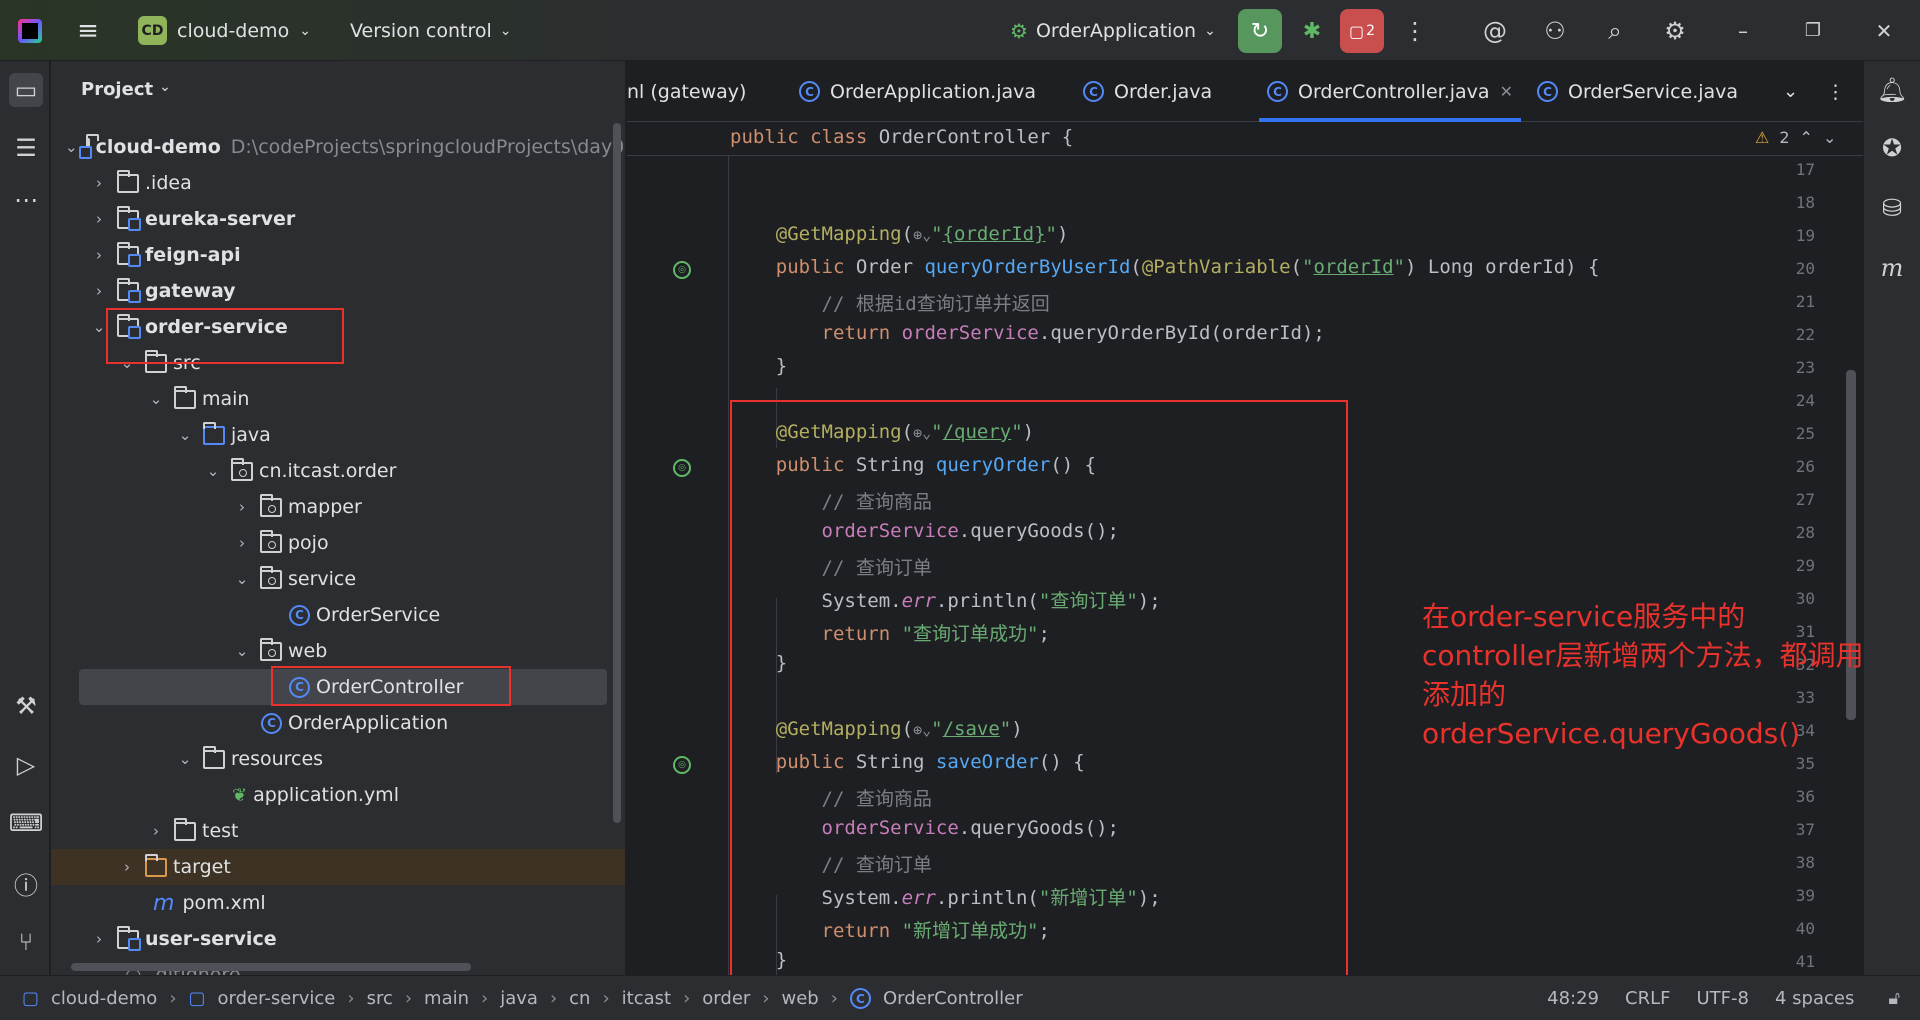  I want to click on tree-node-web: ⌄ web, so click(331, 651).